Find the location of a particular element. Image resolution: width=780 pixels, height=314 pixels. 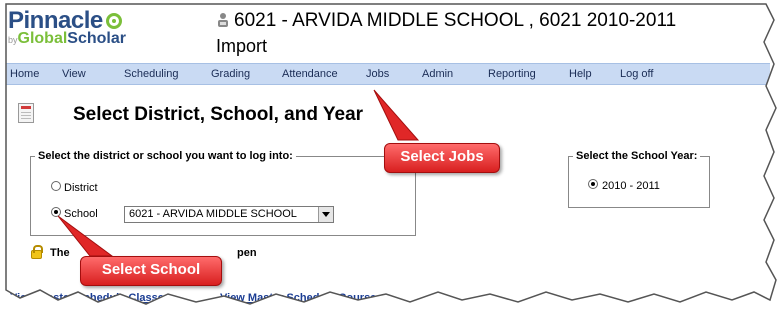

nav-log-off: Log off is located at coordinates (636, 74).